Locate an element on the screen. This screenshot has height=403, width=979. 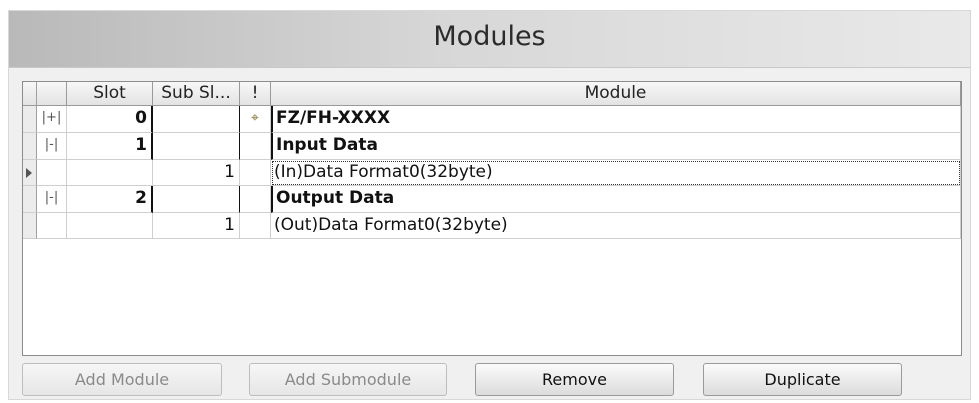
grid-header-row: Slot Sub Sl... ! Module is located at coordinates (492, 94).